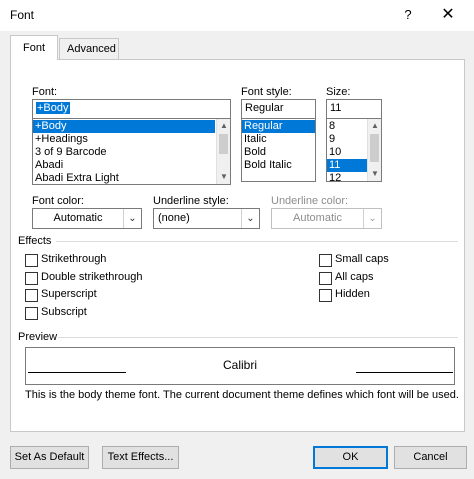  Describe the element at coordinates (317, 218) in the screenshot. I see `underline-color-value: Automatic` at that location.